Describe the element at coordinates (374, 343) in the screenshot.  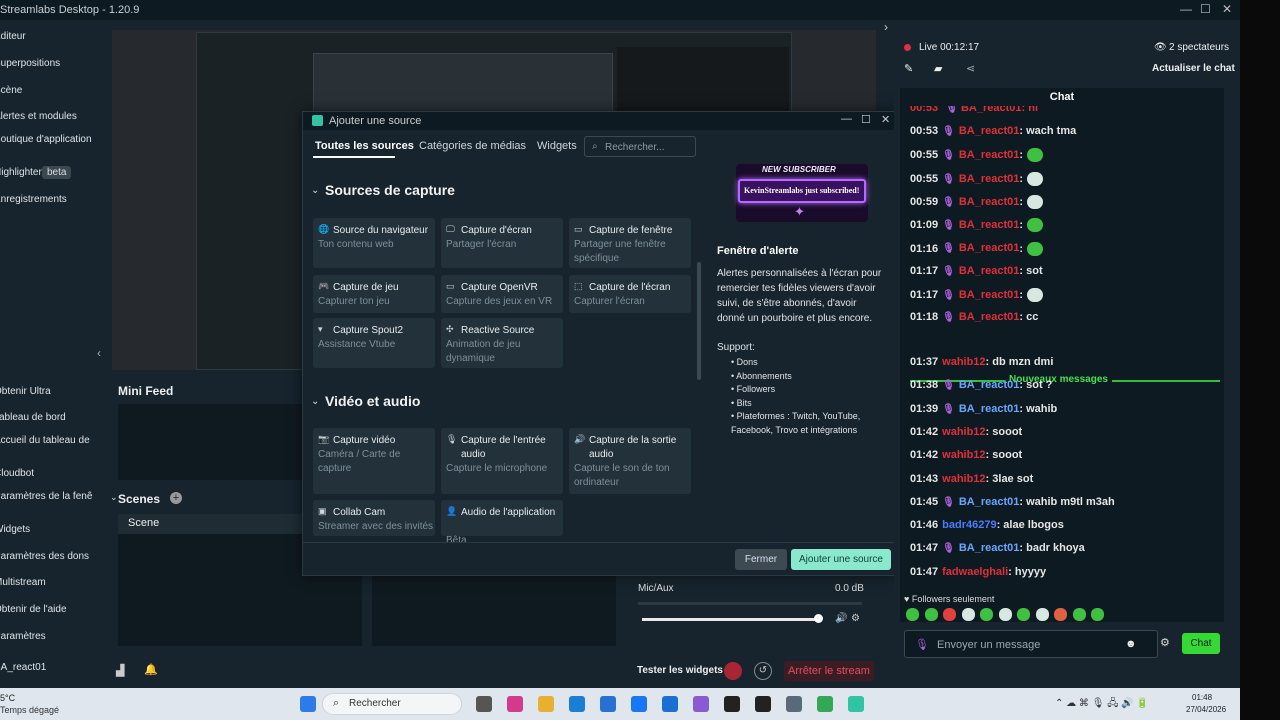
I see `source-card: ▾ Capture Spout2 Assistance Vtube` at that location.